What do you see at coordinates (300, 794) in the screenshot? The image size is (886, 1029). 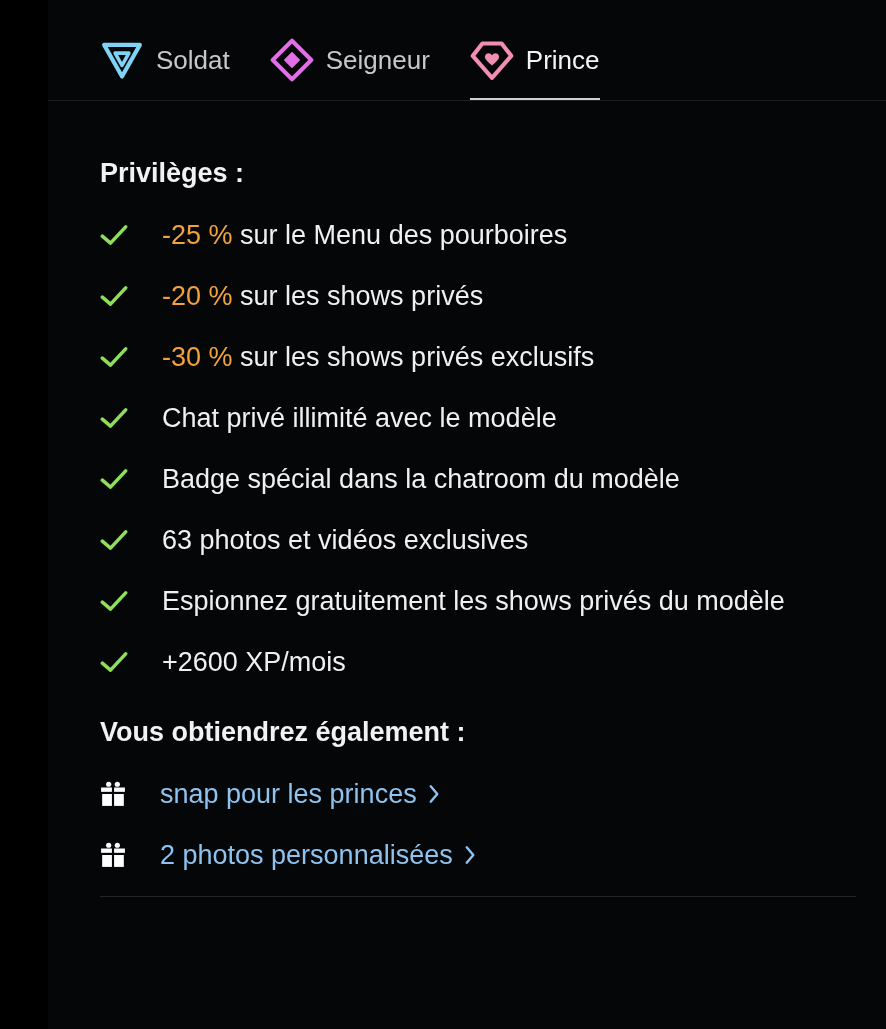 I see `bonus-link: snap pour les princes` at bounding box center [300, 794].